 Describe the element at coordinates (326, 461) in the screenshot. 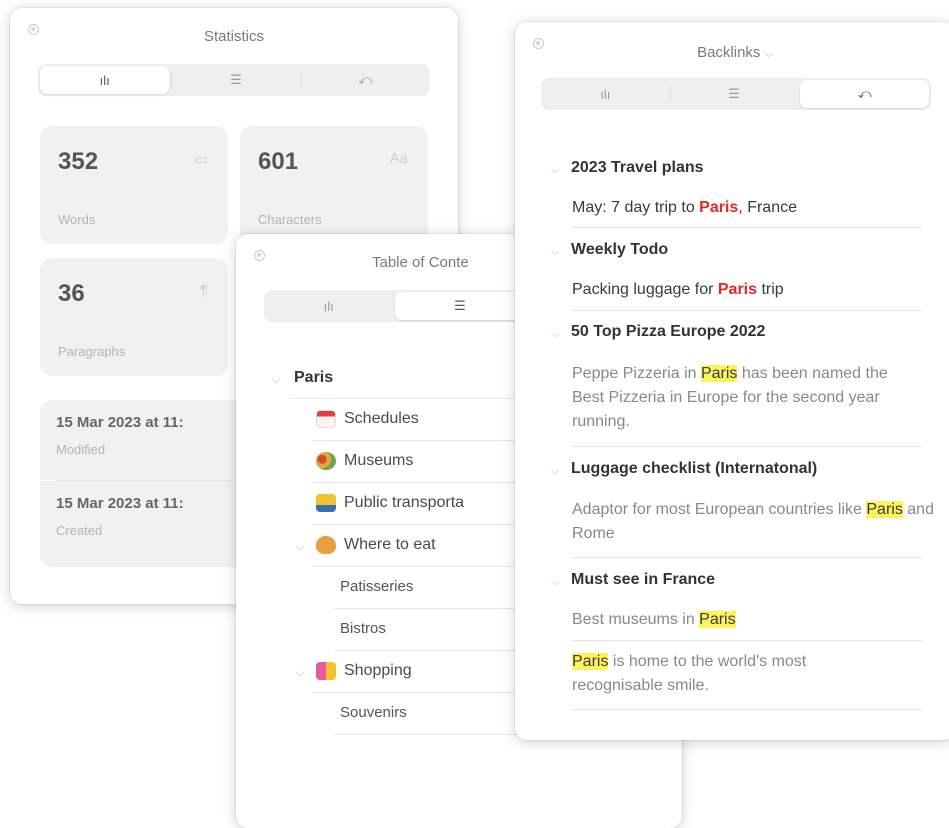

I see `palette-icon` at that location.